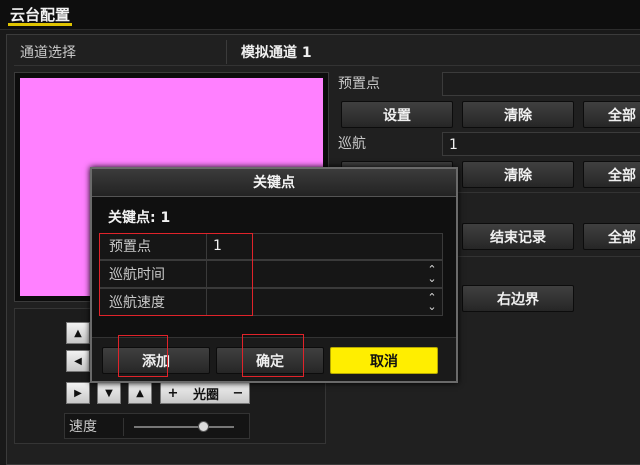  Describe the element at coordinates (137, 275) in the screenshot. I see `patrol-time-label: 巡航时间` at that location.